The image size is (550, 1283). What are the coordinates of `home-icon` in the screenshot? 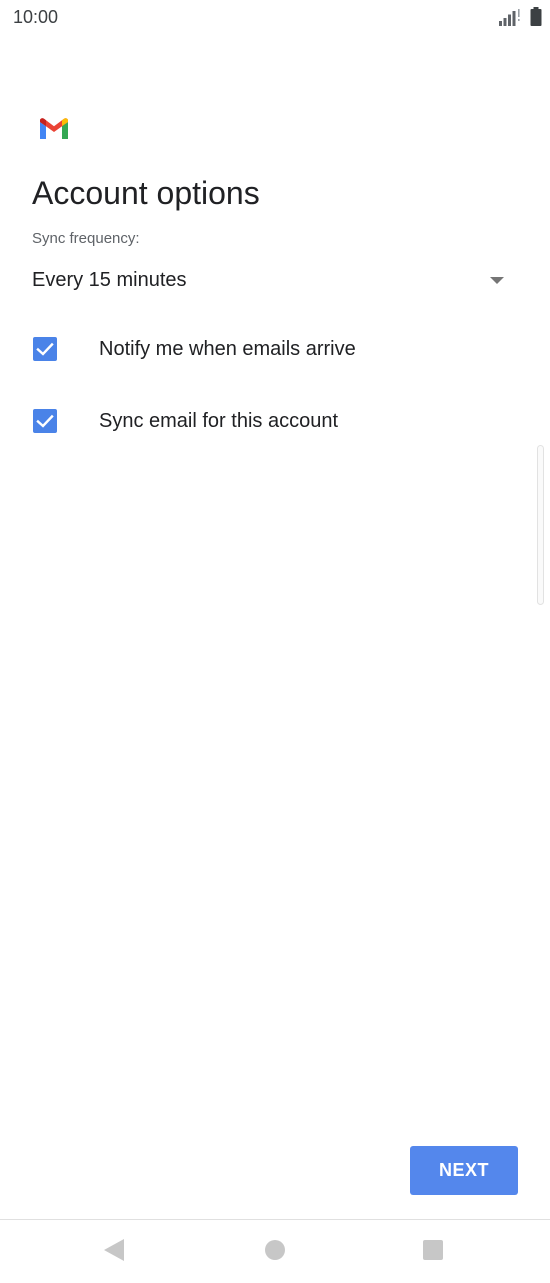 It's located at (275, 1250).